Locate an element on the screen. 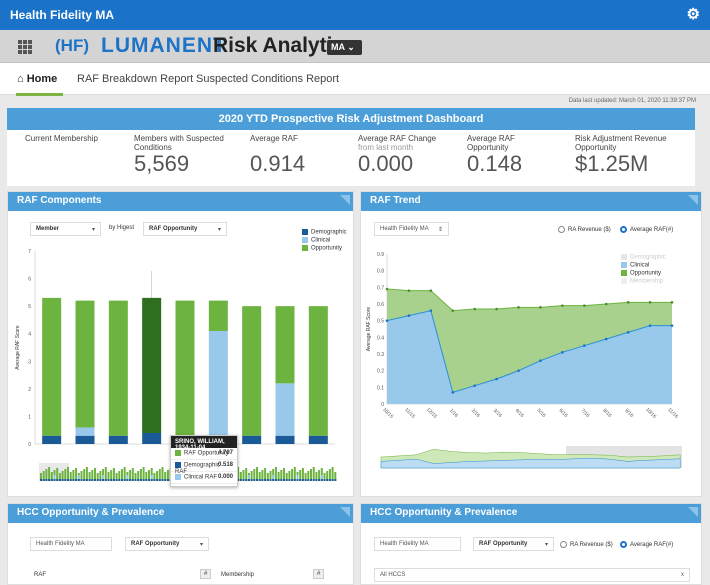 The image size is (710, 585). y-tick-label: 0.5 is located at coordinates (380, 322).